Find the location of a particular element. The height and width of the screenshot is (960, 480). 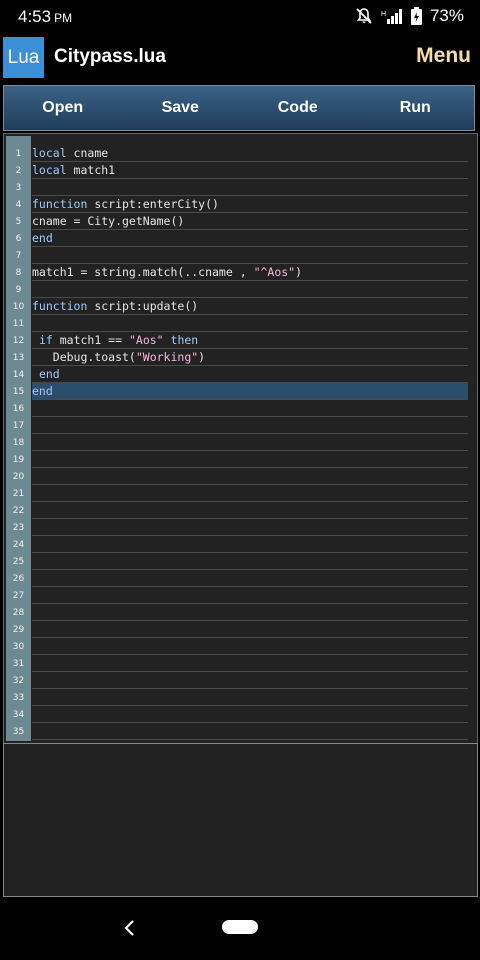

line-number: 23 is located at coordinates (18, 528).